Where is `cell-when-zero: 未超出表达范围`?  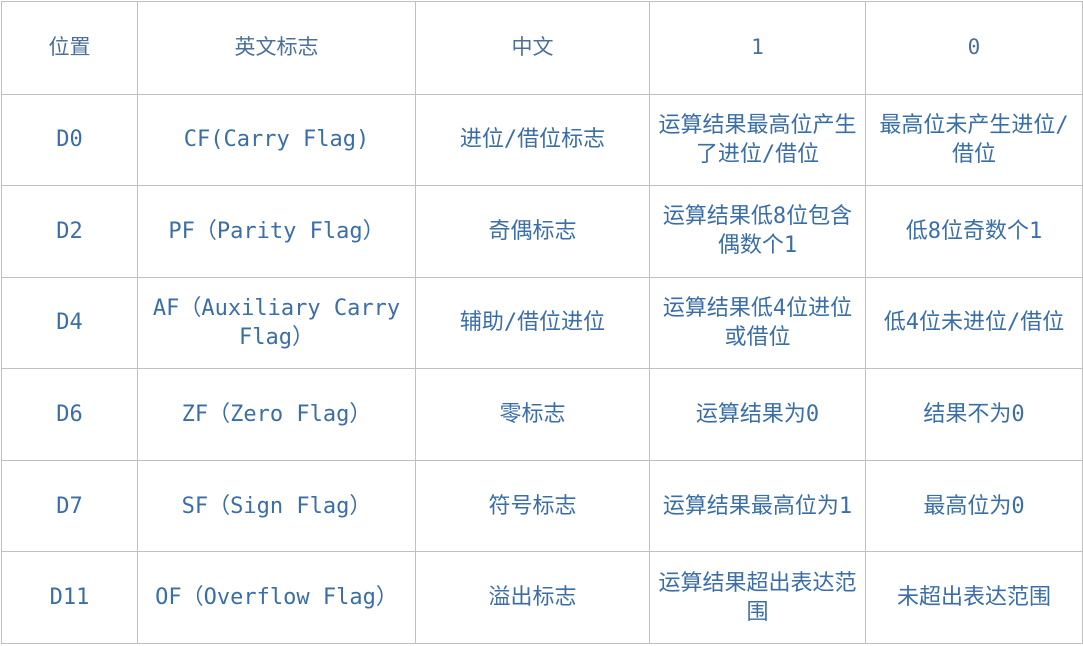
cell-when-zero: 未超出表达范围 is located at coordinates (974, 597).